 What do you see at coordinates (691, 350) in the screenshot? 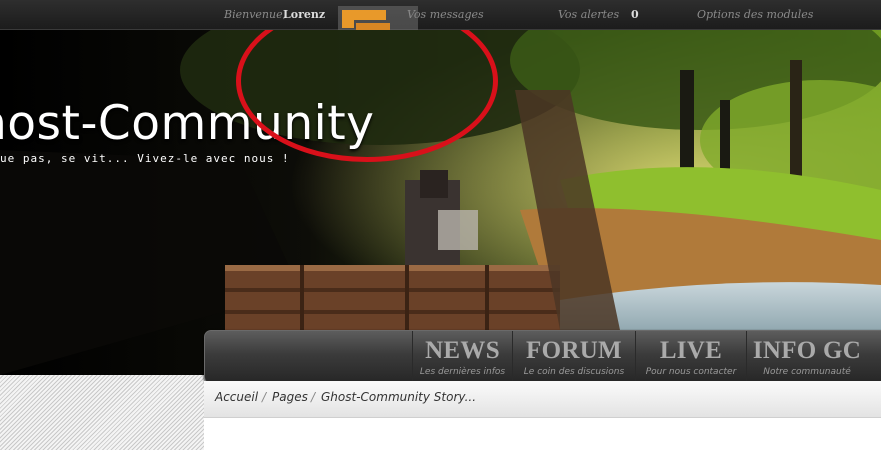
I see `nav-item-label: LIVE` at bounding box center [691, 350].